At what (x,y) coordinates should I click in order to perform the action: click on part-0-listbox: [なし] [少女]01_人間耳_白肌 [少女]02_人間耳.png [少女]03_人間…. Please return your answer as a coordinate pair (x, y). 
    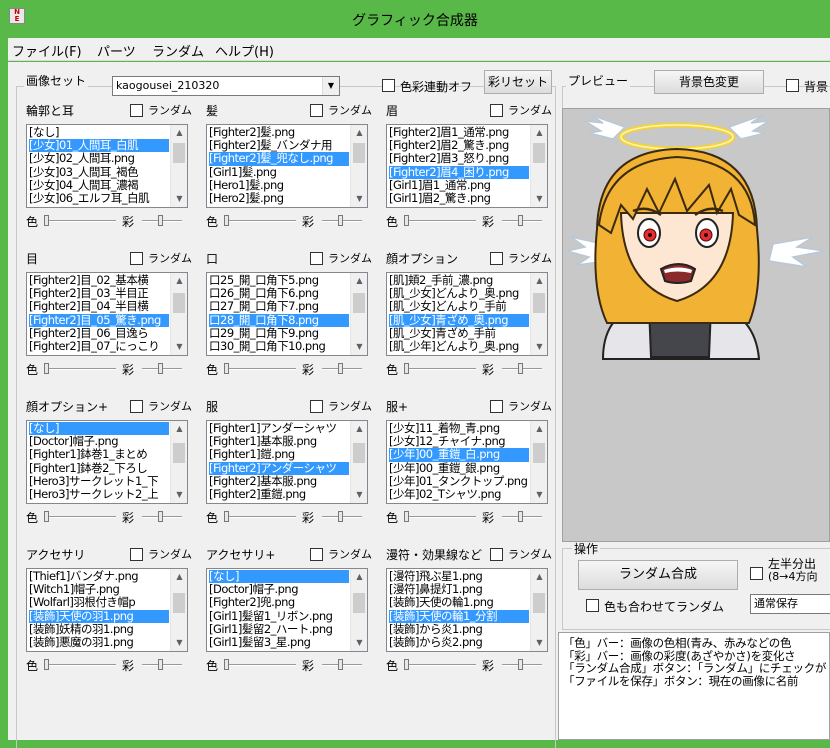
    Looking at the image, I should click on (107, 166).